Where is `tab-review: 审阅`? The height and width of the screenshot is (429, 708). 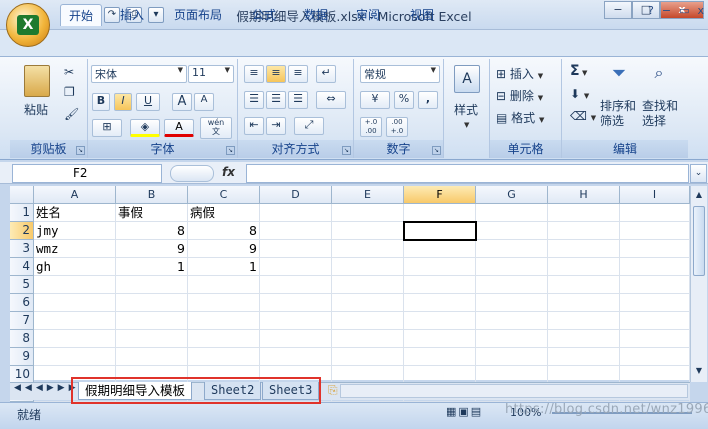
tab-review: 审阅 is located at coordinates (368, 15).